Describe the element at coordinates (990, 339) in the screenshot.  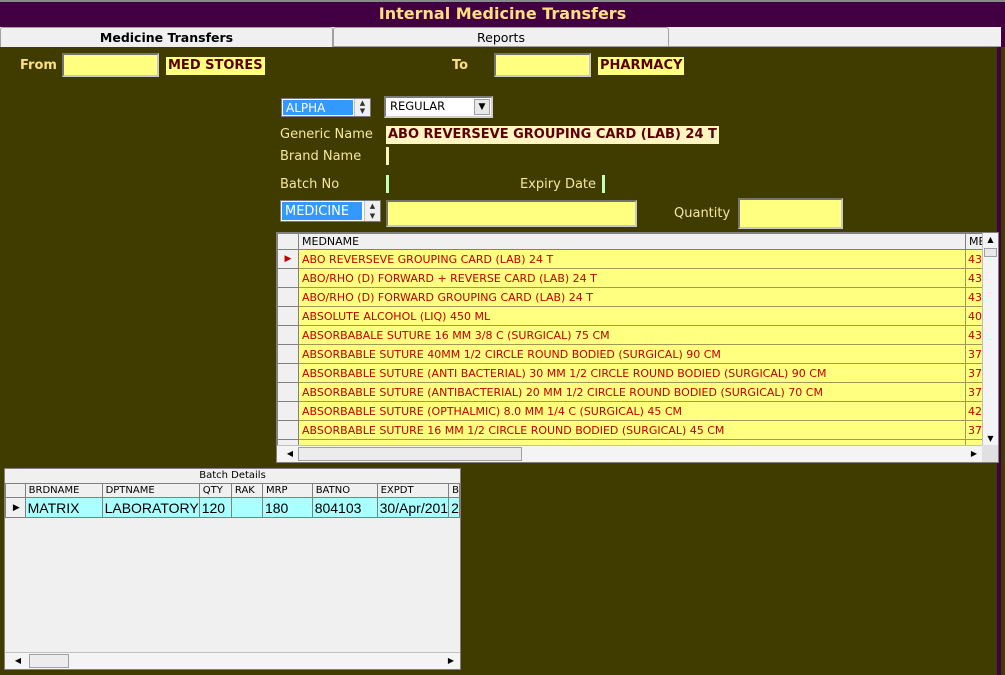
I see `medicine-grid-vertical-scrollbar: ▲ ▼` at that location.